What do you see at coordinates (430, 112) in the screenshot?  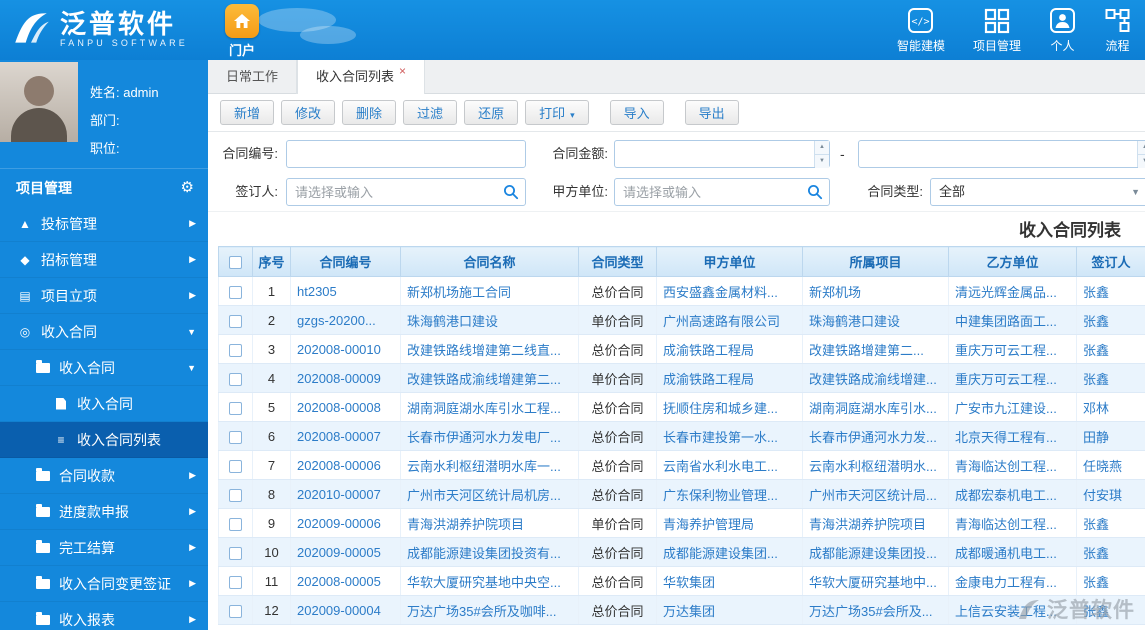 I see `filter-button: 过滤` at bounding box center [430, 112].